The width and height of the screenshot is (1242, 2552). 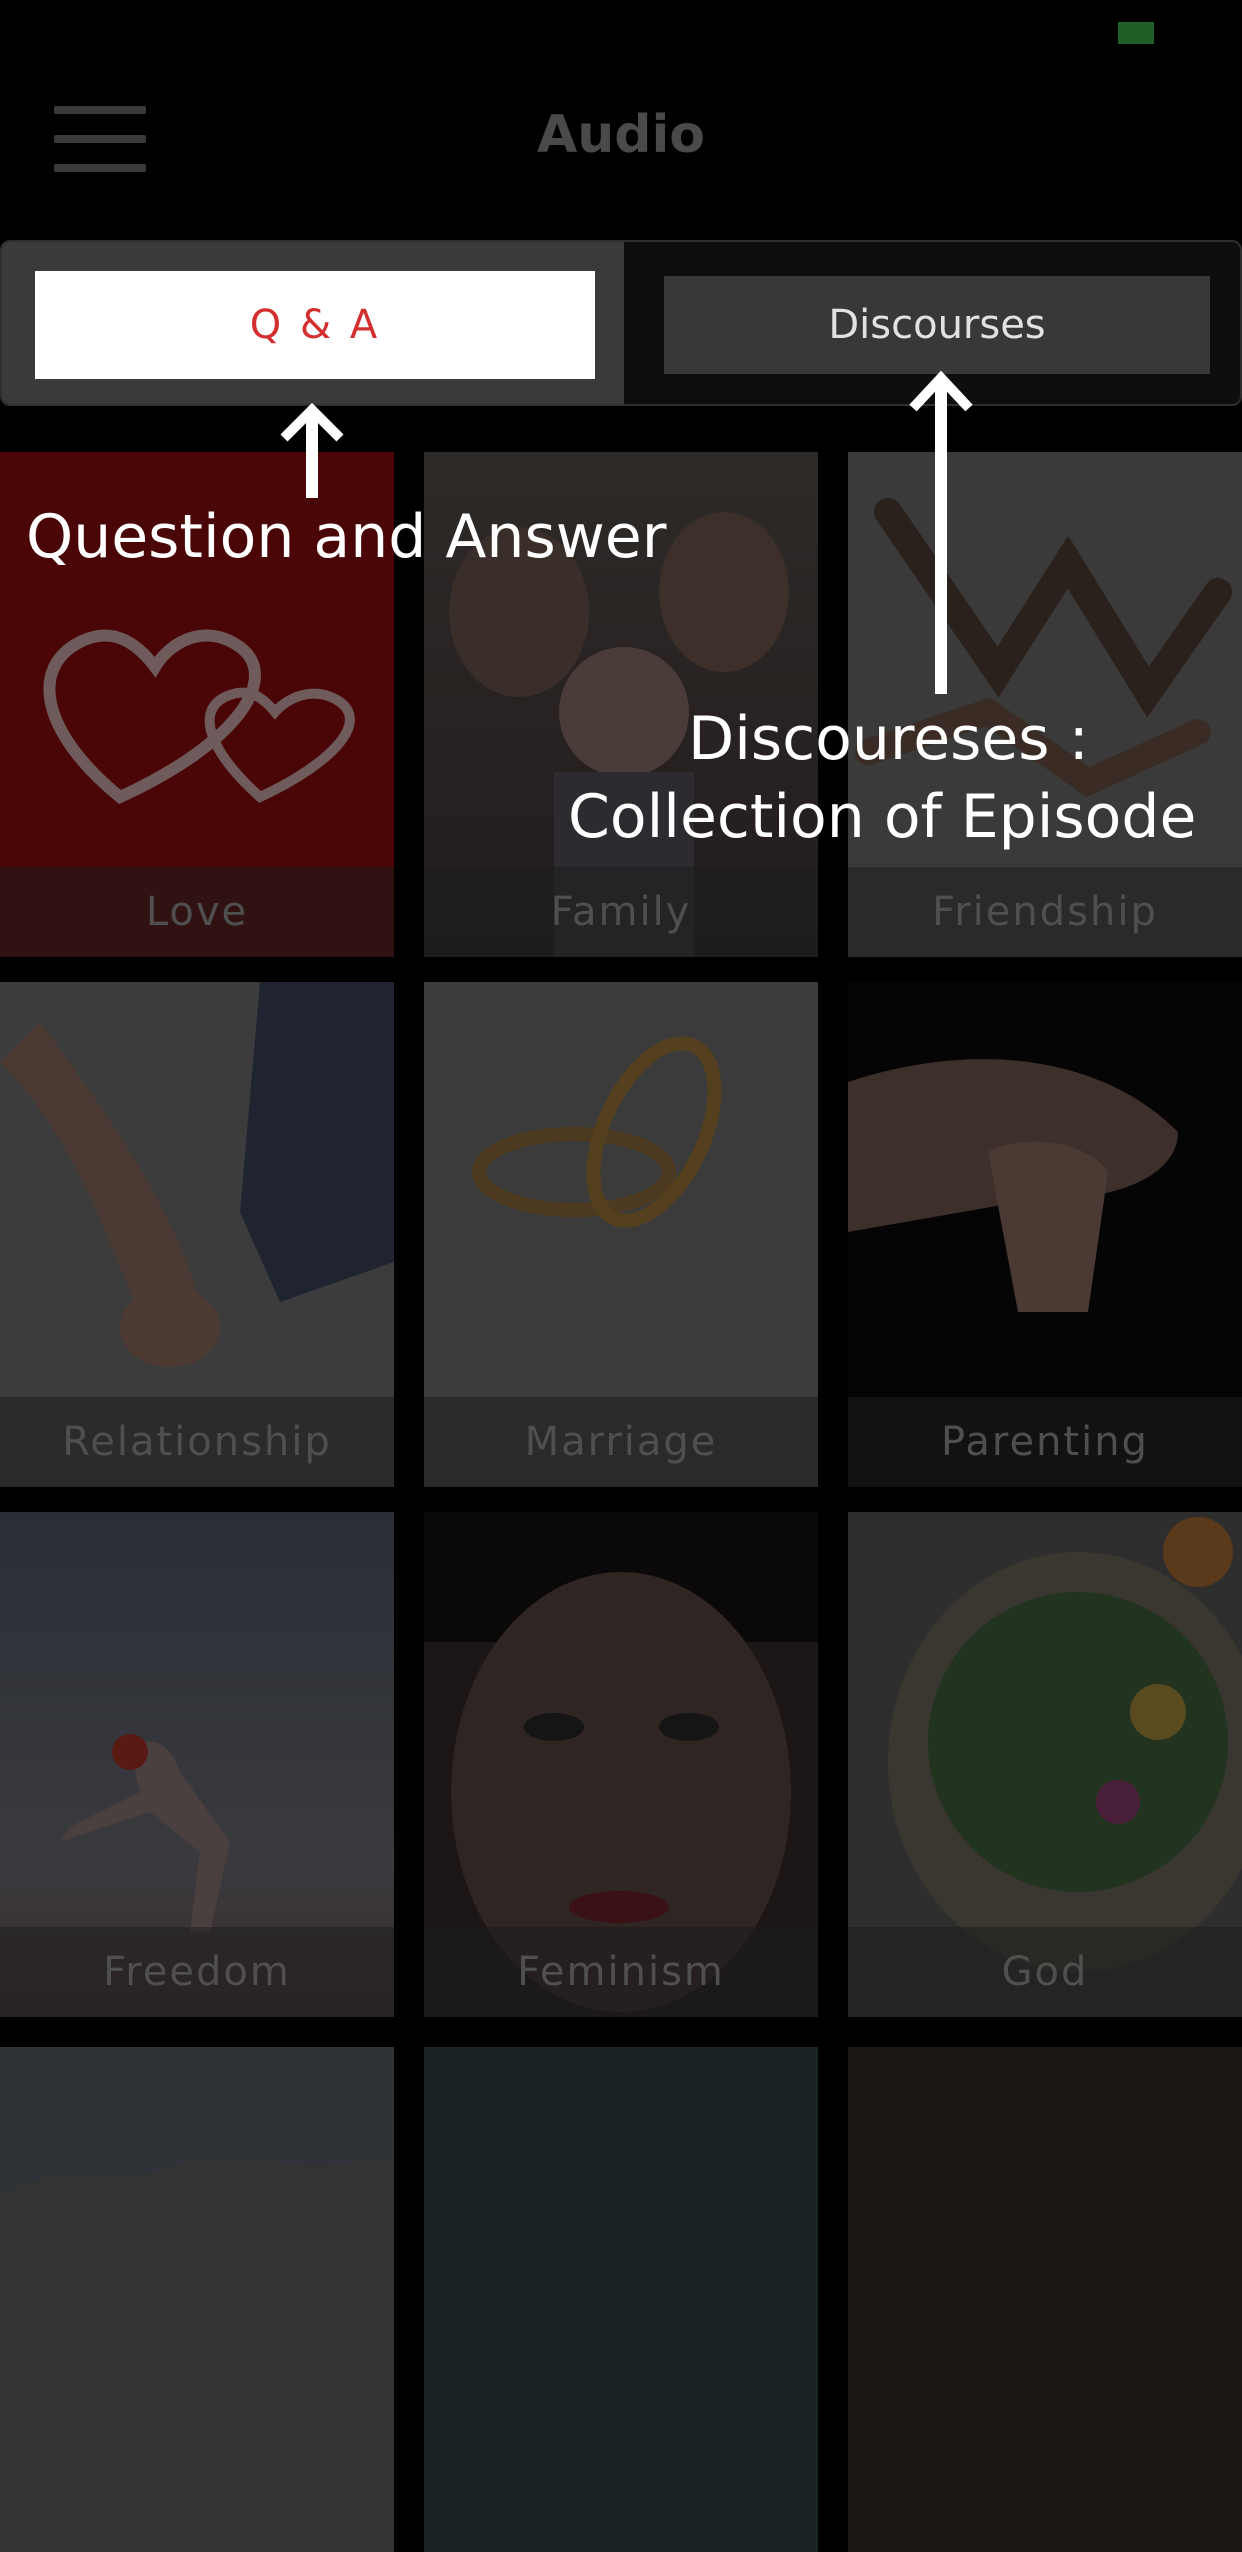 I want to click on category-label: Parenting, so click(x=1045, y=1442).